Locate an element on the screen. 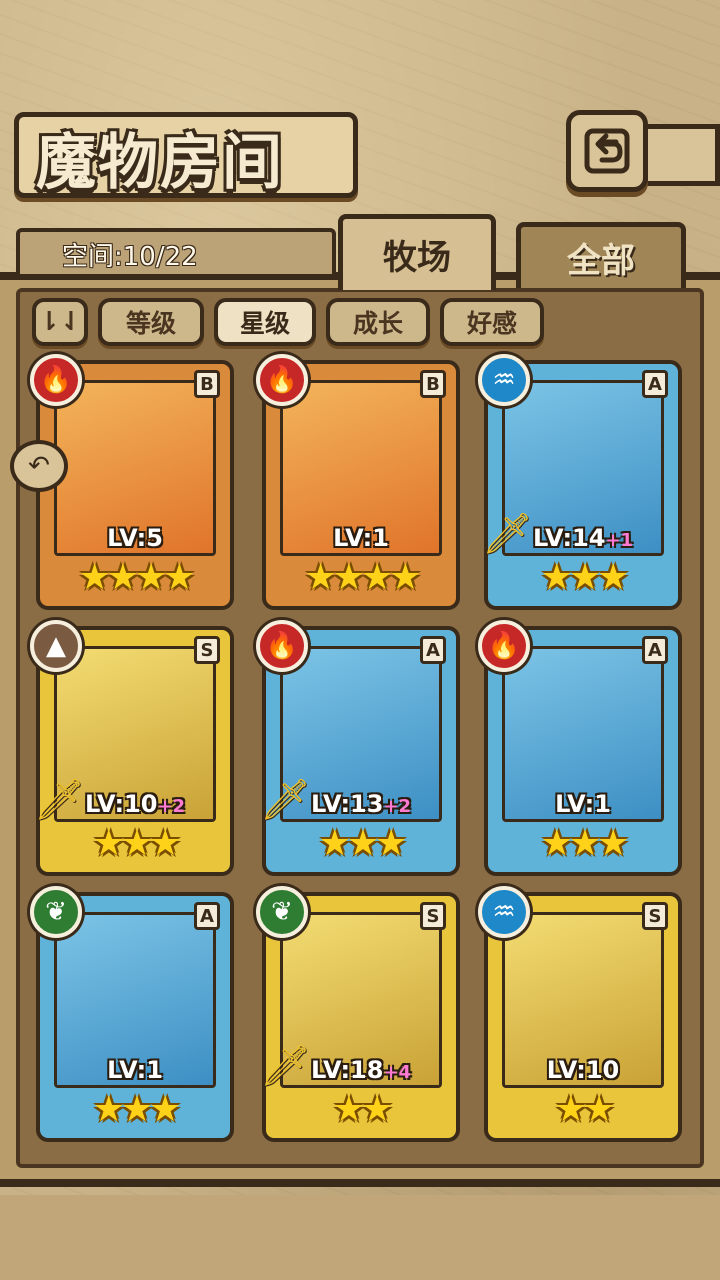  sort-toggle-icon: ⇂⇃ is located at coordinates (60, 322).